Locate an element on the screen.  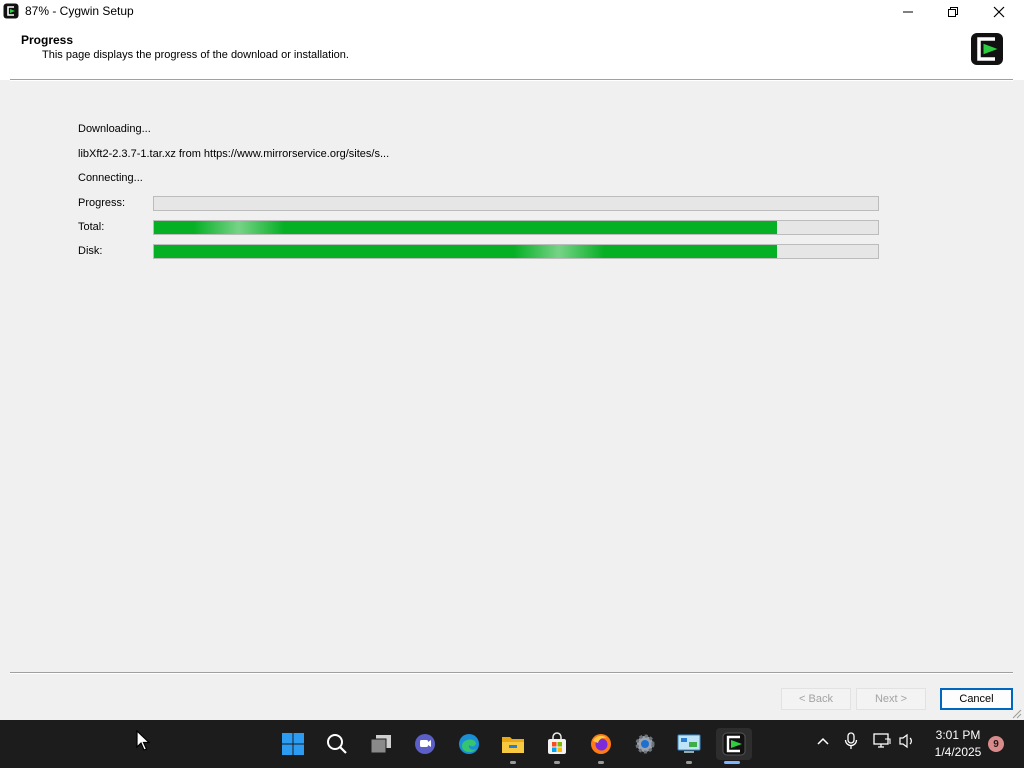
store-running-indicator is located at coordinates (557, 762).